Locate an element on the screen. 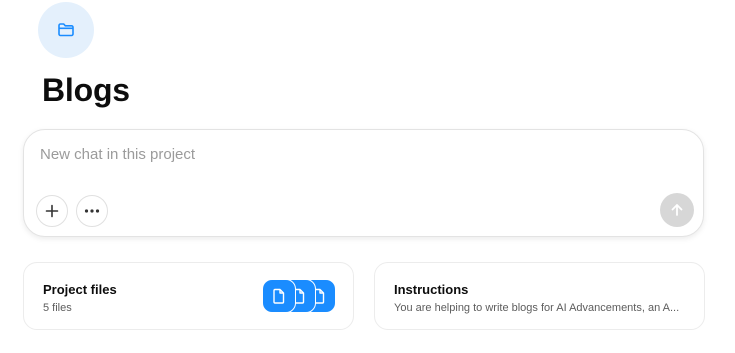 The image size is (735, 353). file-icon-stack is located at coordinates (299, 296).